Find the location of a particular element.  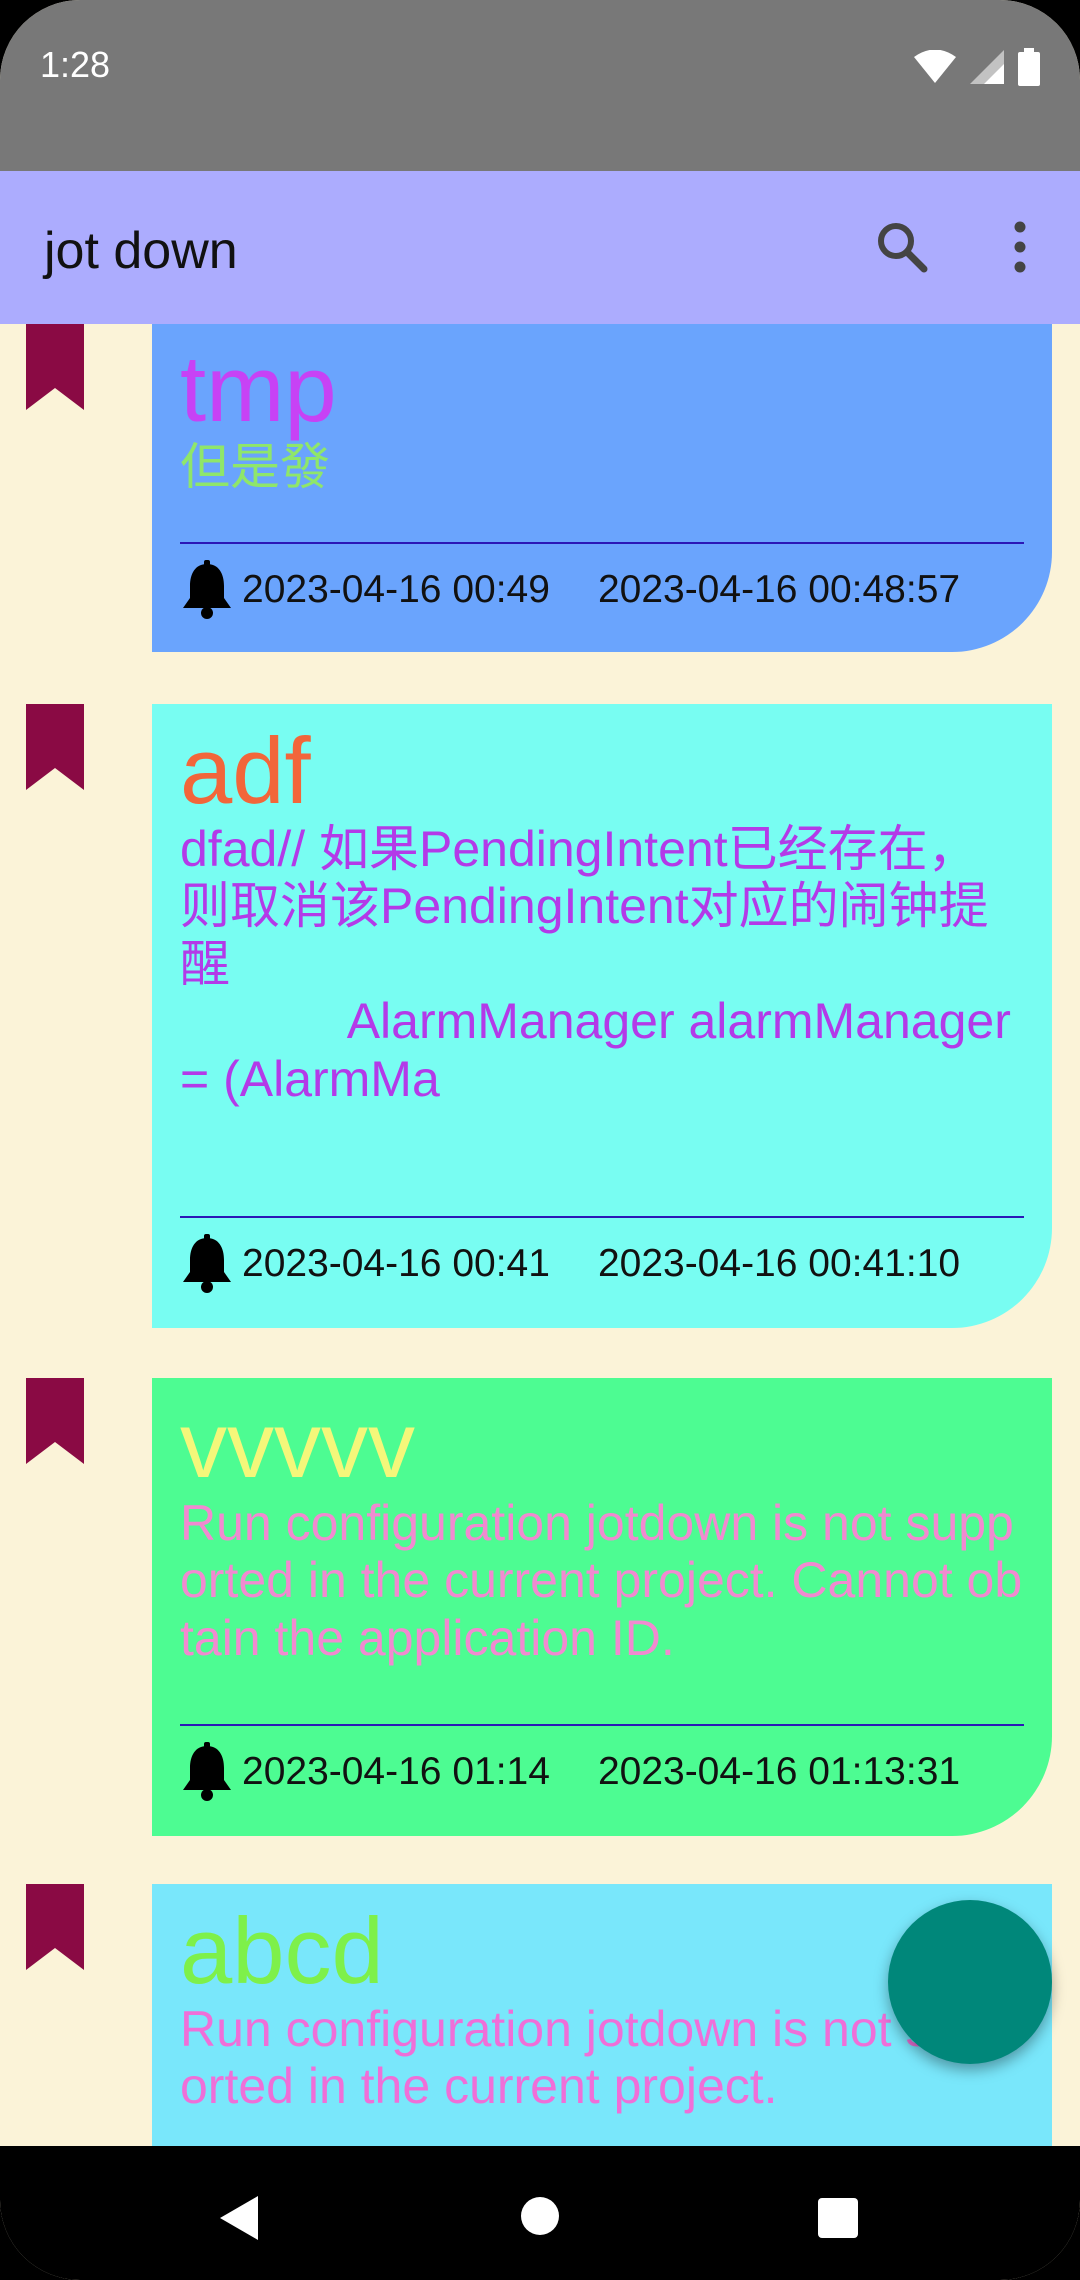

note-body: 但是發 is located at coordinates (255, 466).